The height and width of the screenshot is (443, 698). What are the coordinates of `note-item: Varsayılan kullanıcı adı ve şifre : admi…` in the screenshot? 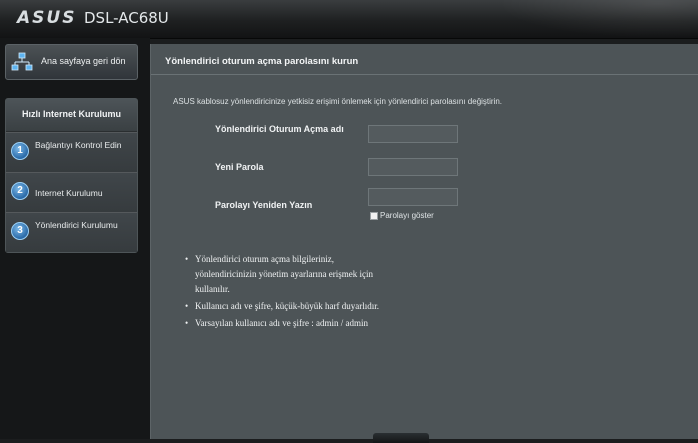 It's located at (285, 323).